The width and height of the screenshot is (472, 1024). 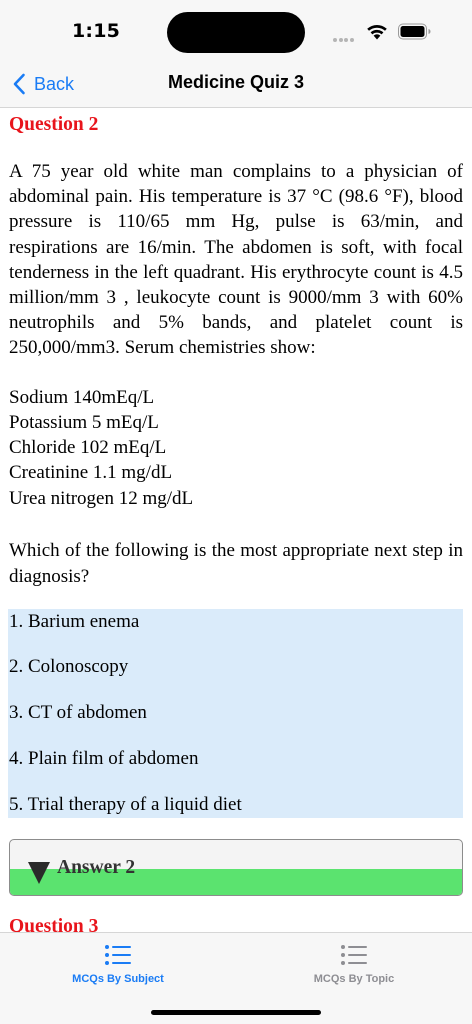 I want to click on status-bar: 1:15, so click(x=236, y=31).